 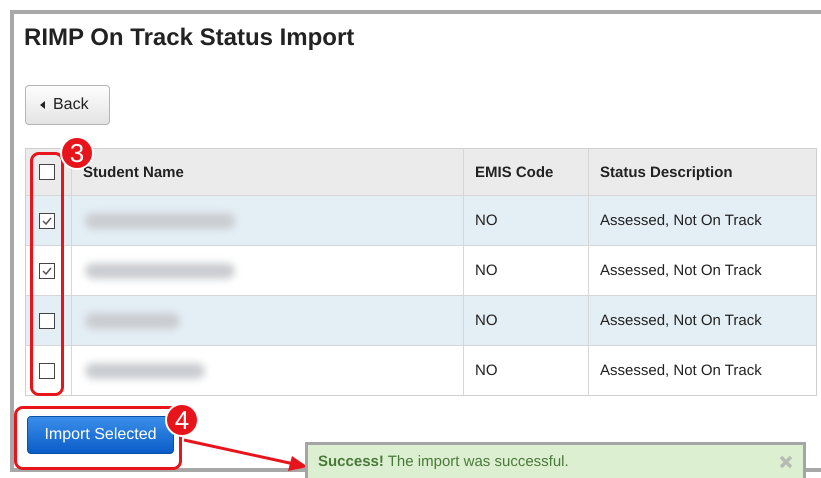 What do you see at coordinates (702, 370) in the screenshot?
I see `table-cell: Assessed, Not On Track` at bounding box center [702, 370].